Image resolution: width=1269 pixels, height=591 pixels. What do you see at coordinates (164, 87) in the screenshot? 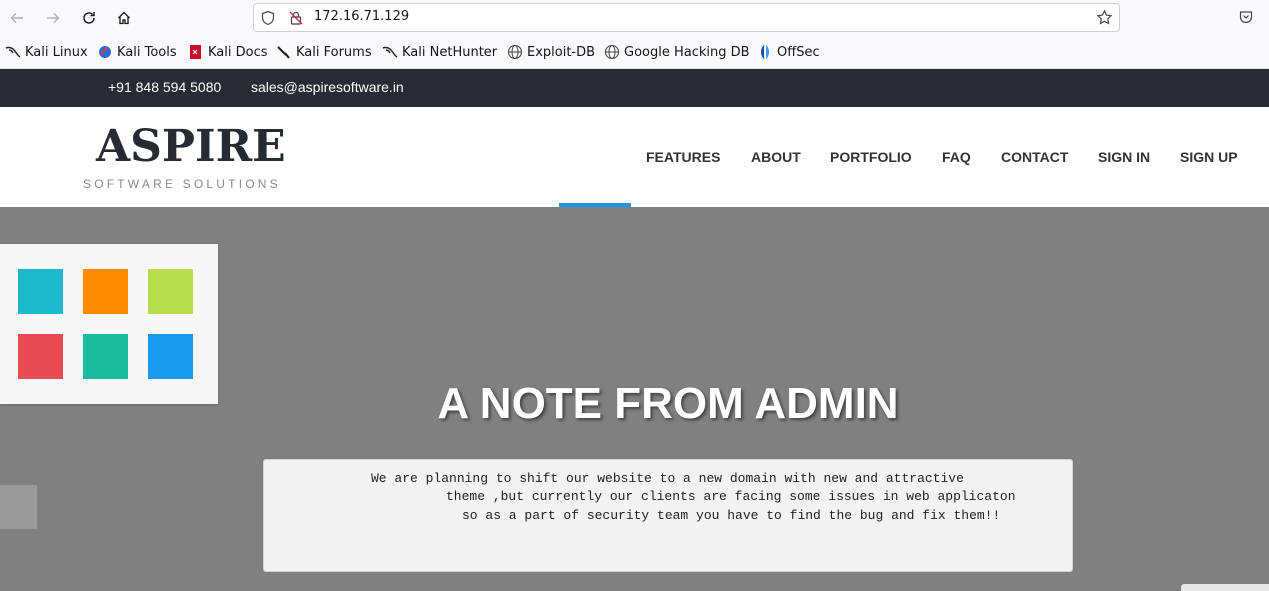
I see `phone-number: +91 848 594 5080` at bounding box center [164, 87].